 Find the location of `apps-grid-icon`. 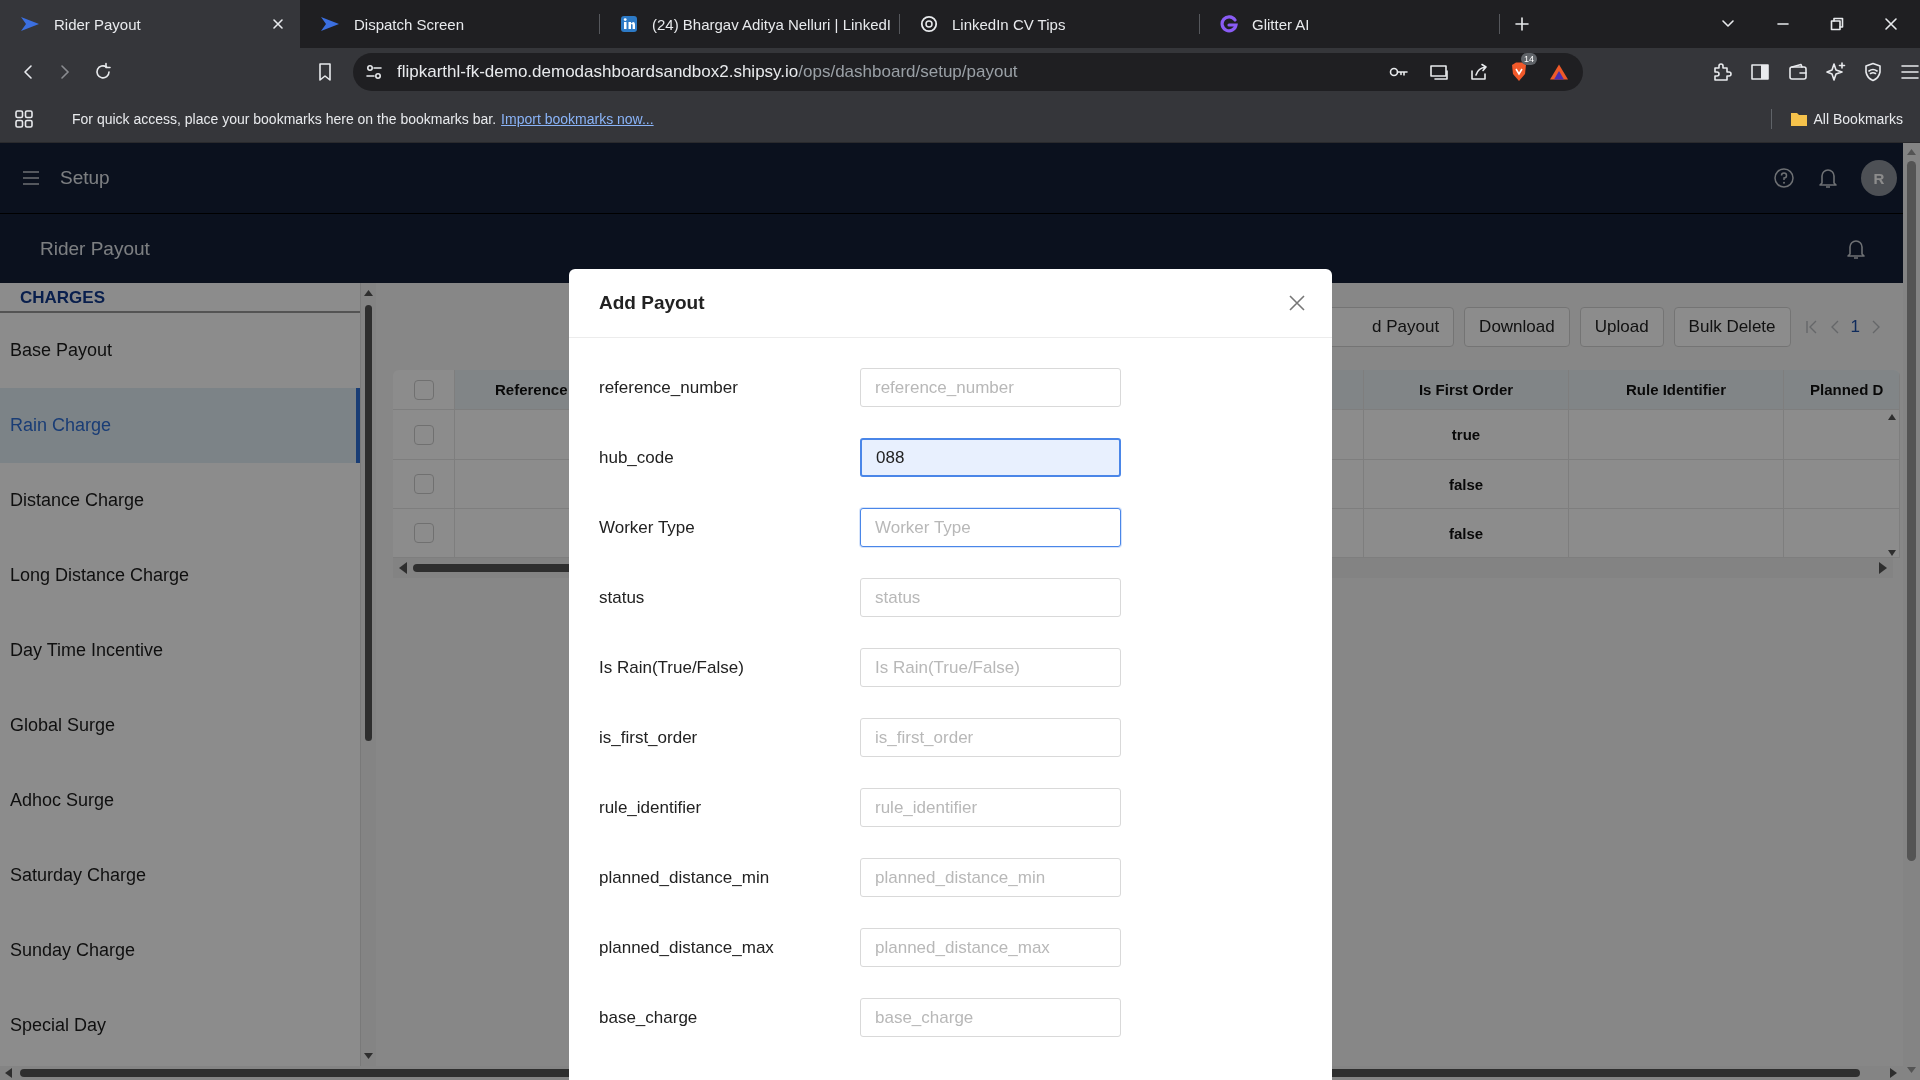

apps-grid-icon is located at coordinates (24, 119).